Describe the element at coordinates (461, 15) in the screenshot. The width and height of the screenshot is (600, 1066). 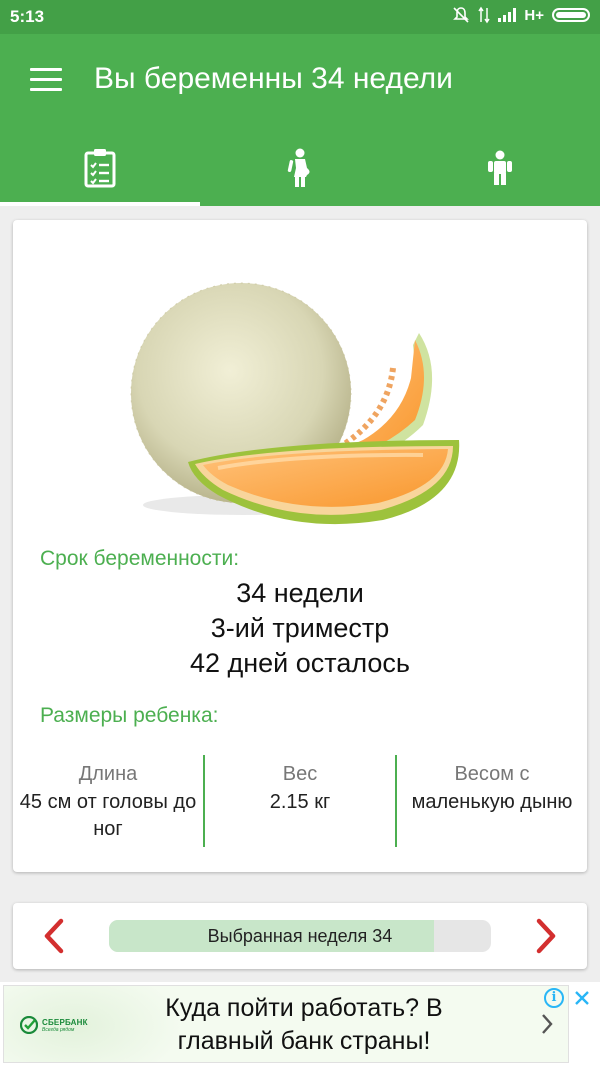
I see `notifications-off-icon` at that location.